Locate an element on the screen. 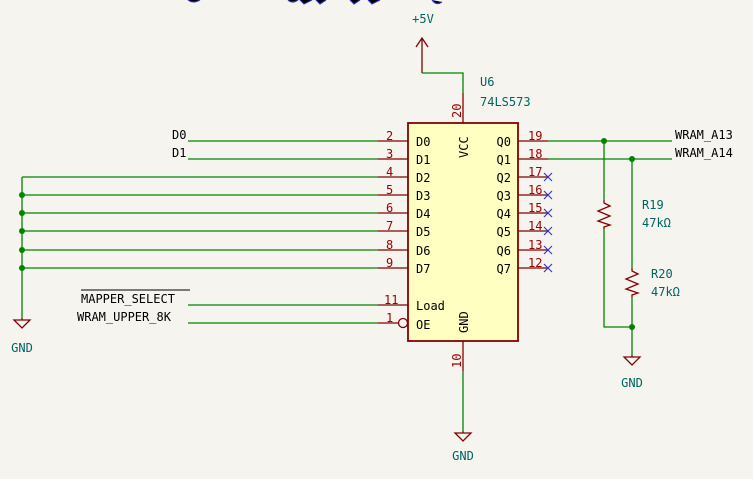 Image resolution: width=753 pixels, height=479 pixels. u6-pin-d4-number: 6 is located at coordinates (389, 208).